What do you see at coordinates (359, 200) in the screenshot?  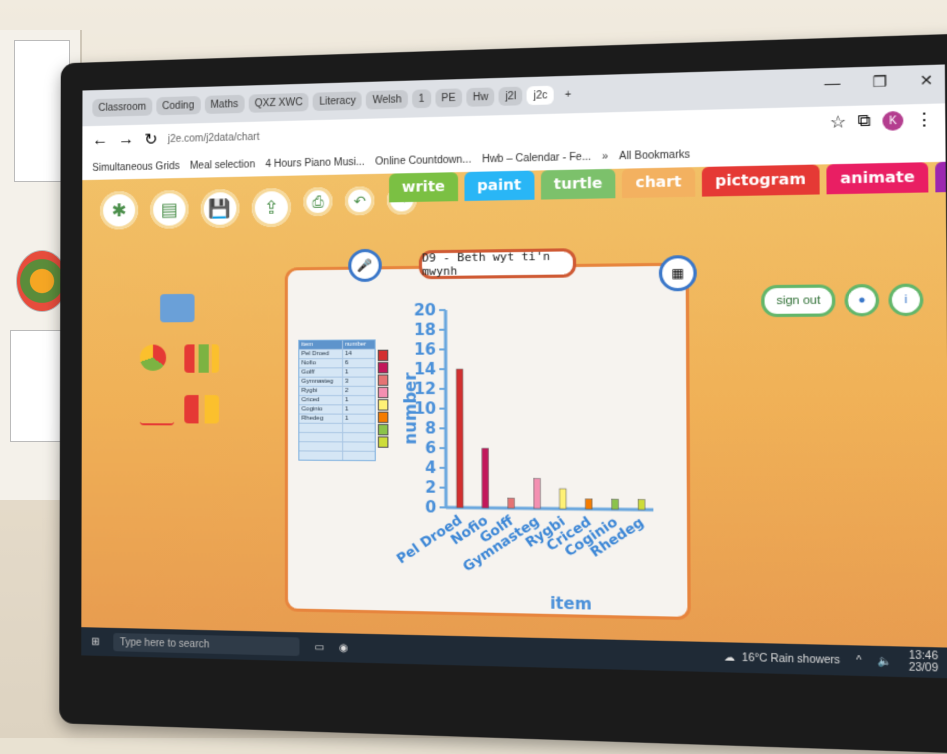 I see `undo-icon: ↶` at bounding box center [359, 200].